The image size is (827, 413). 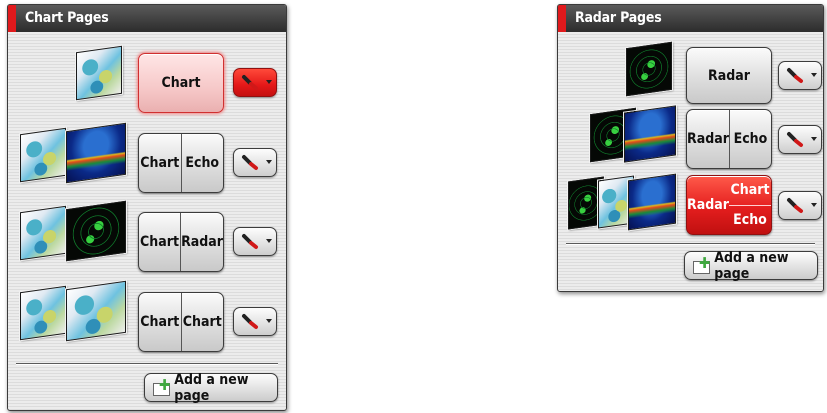 I want to click on page-button-chart-chart: Chart Chart, so click(x=181, y=322).